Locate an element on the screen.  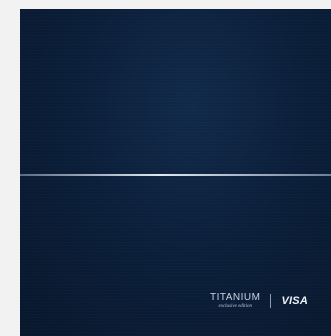
card-divider-line is located at coordinates (175, 175).